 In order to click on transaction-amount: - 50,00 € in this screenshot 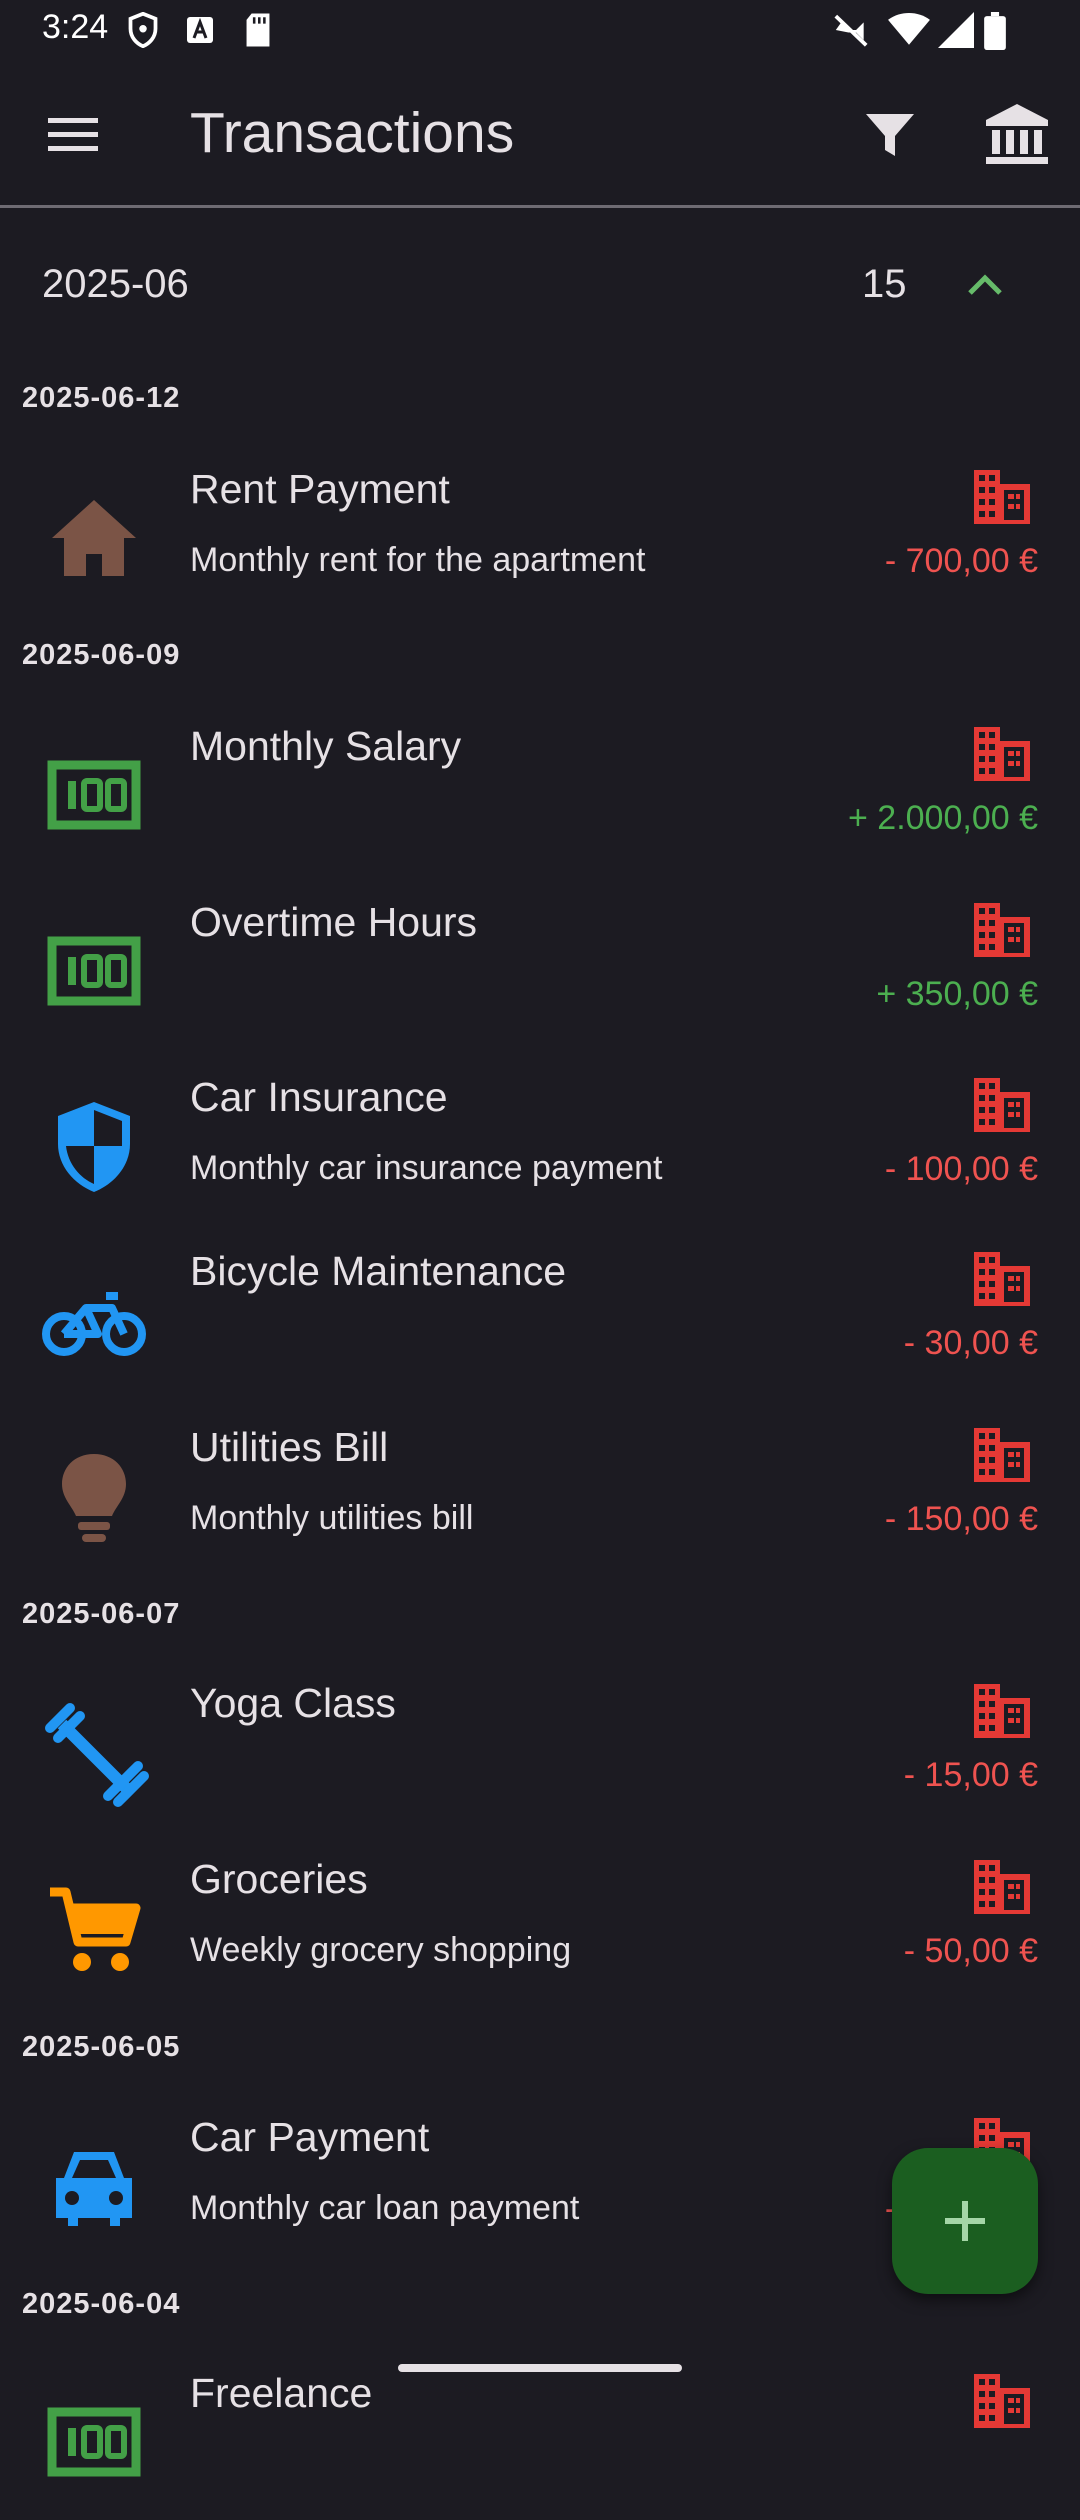, I will do `click(970, 1951)`.